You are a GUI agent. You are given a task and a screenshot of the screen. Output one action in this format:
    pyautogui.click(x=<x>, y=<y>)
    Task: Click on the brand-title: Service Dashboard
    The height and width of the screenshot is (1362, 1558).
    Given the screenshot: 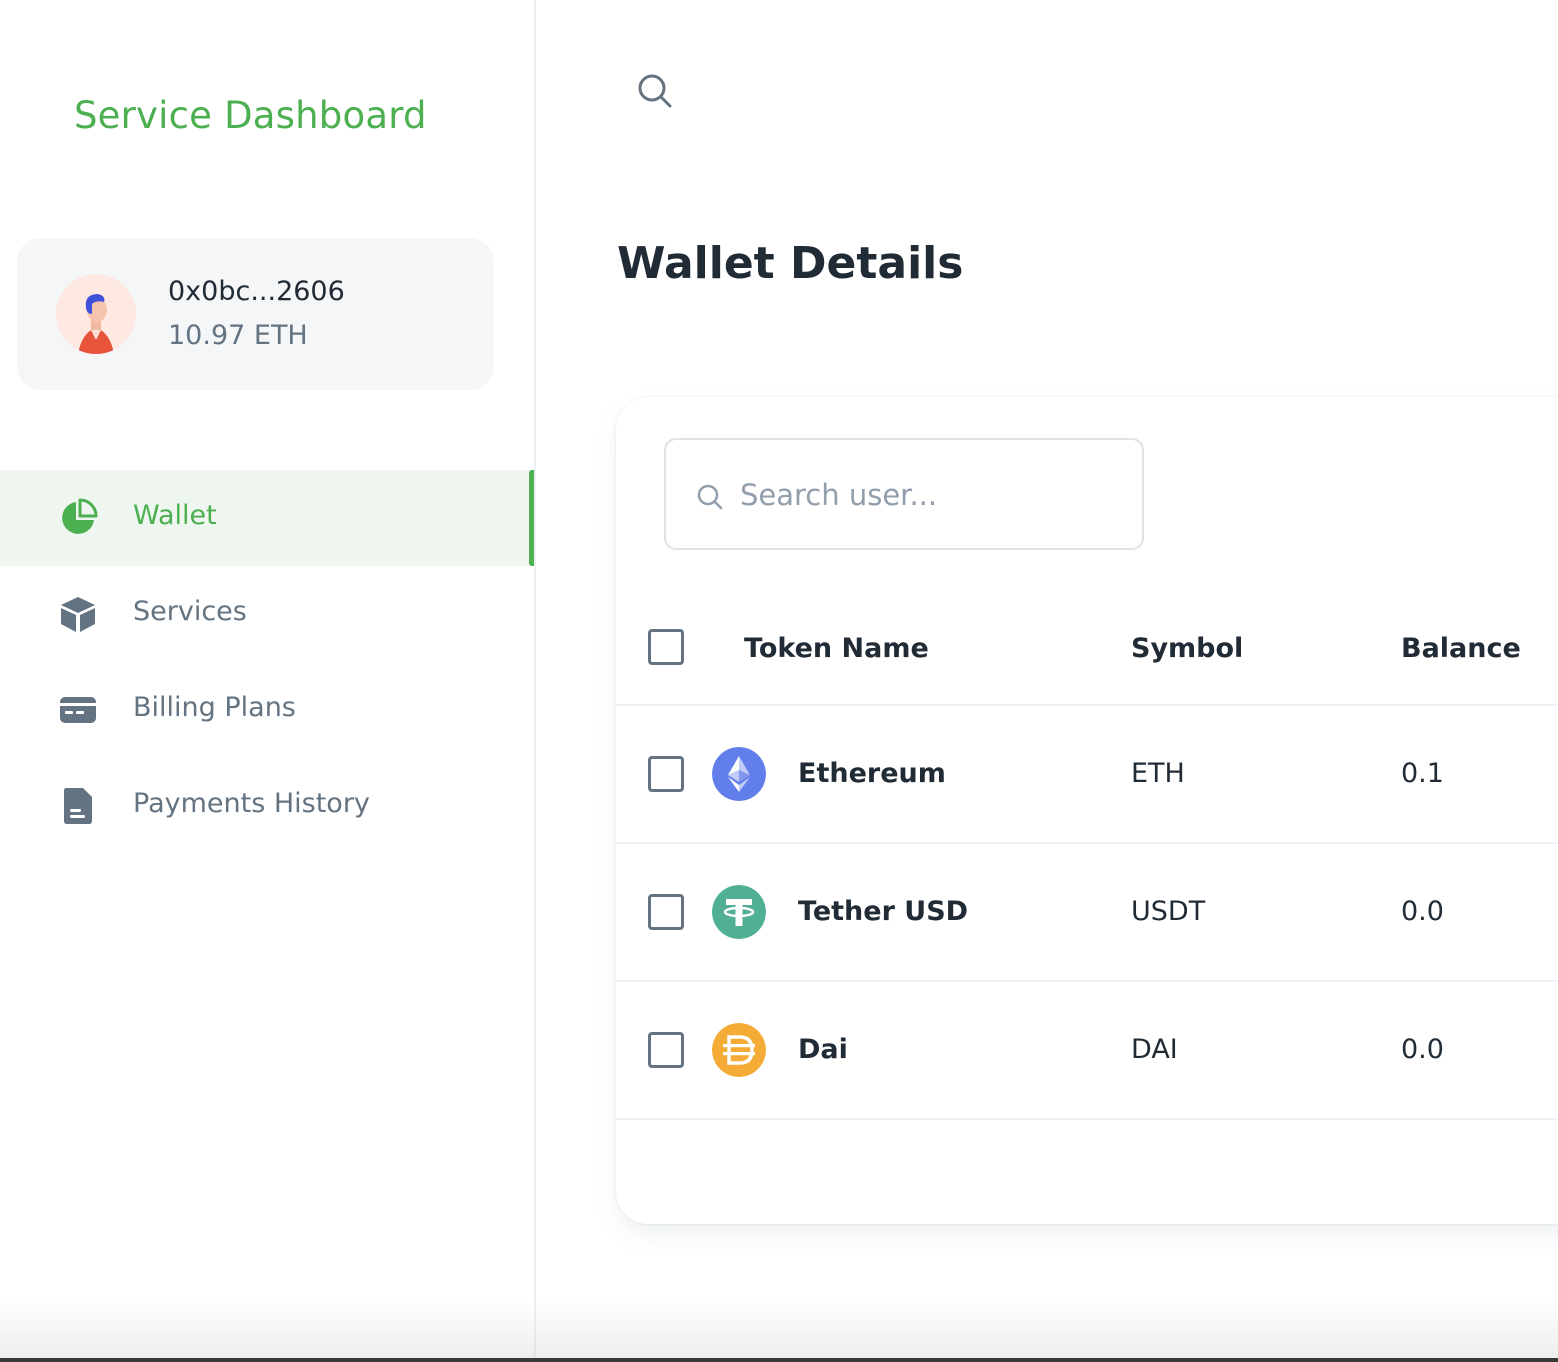 What is the action you would take?
    pyautogui.click(x=250, y=115)
    